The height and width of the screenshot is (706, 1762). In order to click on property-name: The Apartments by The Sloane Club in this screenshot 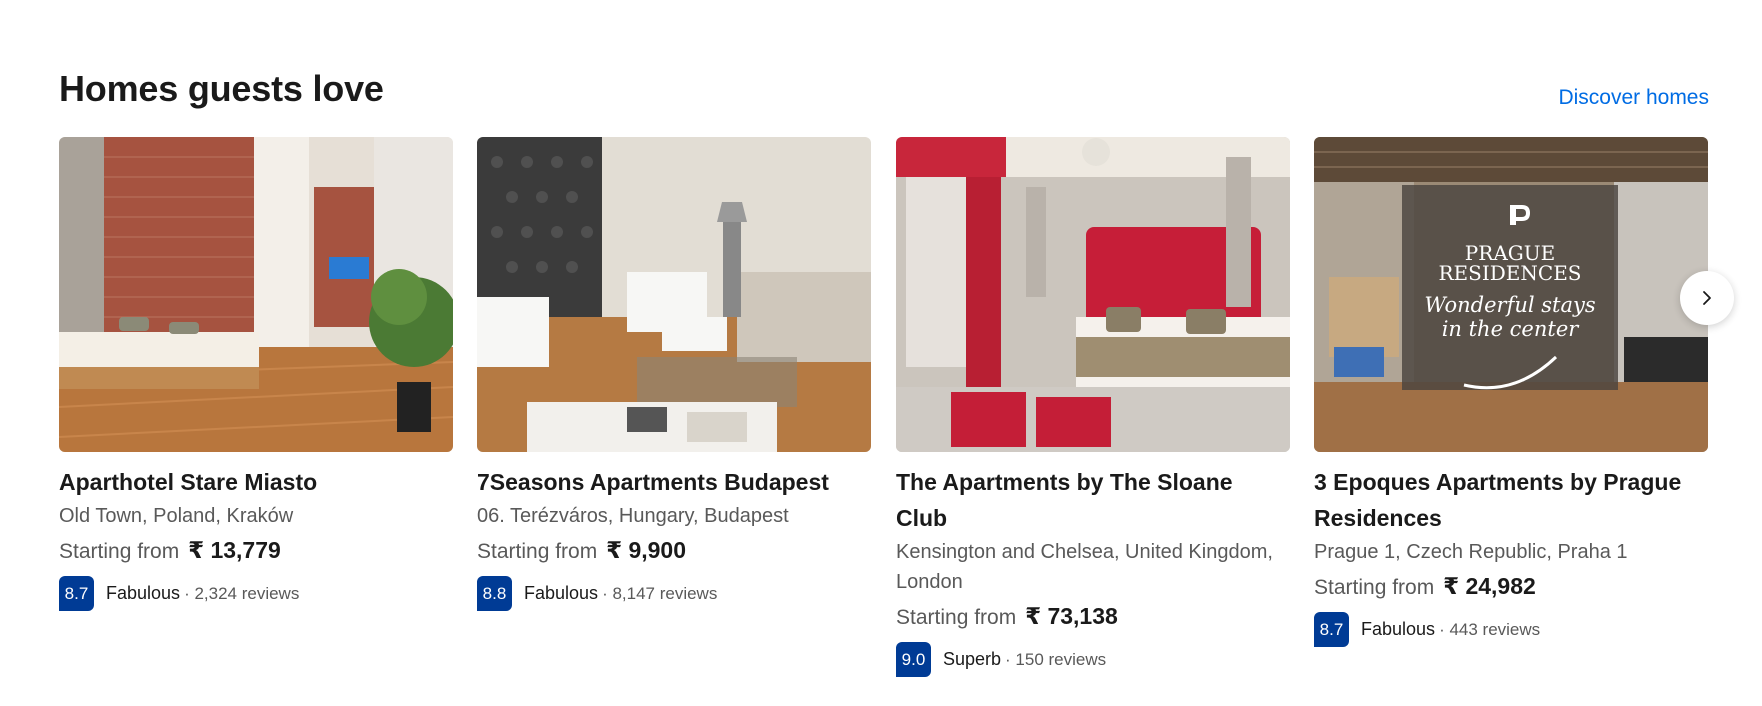, I will do `click(1093, 500)`.